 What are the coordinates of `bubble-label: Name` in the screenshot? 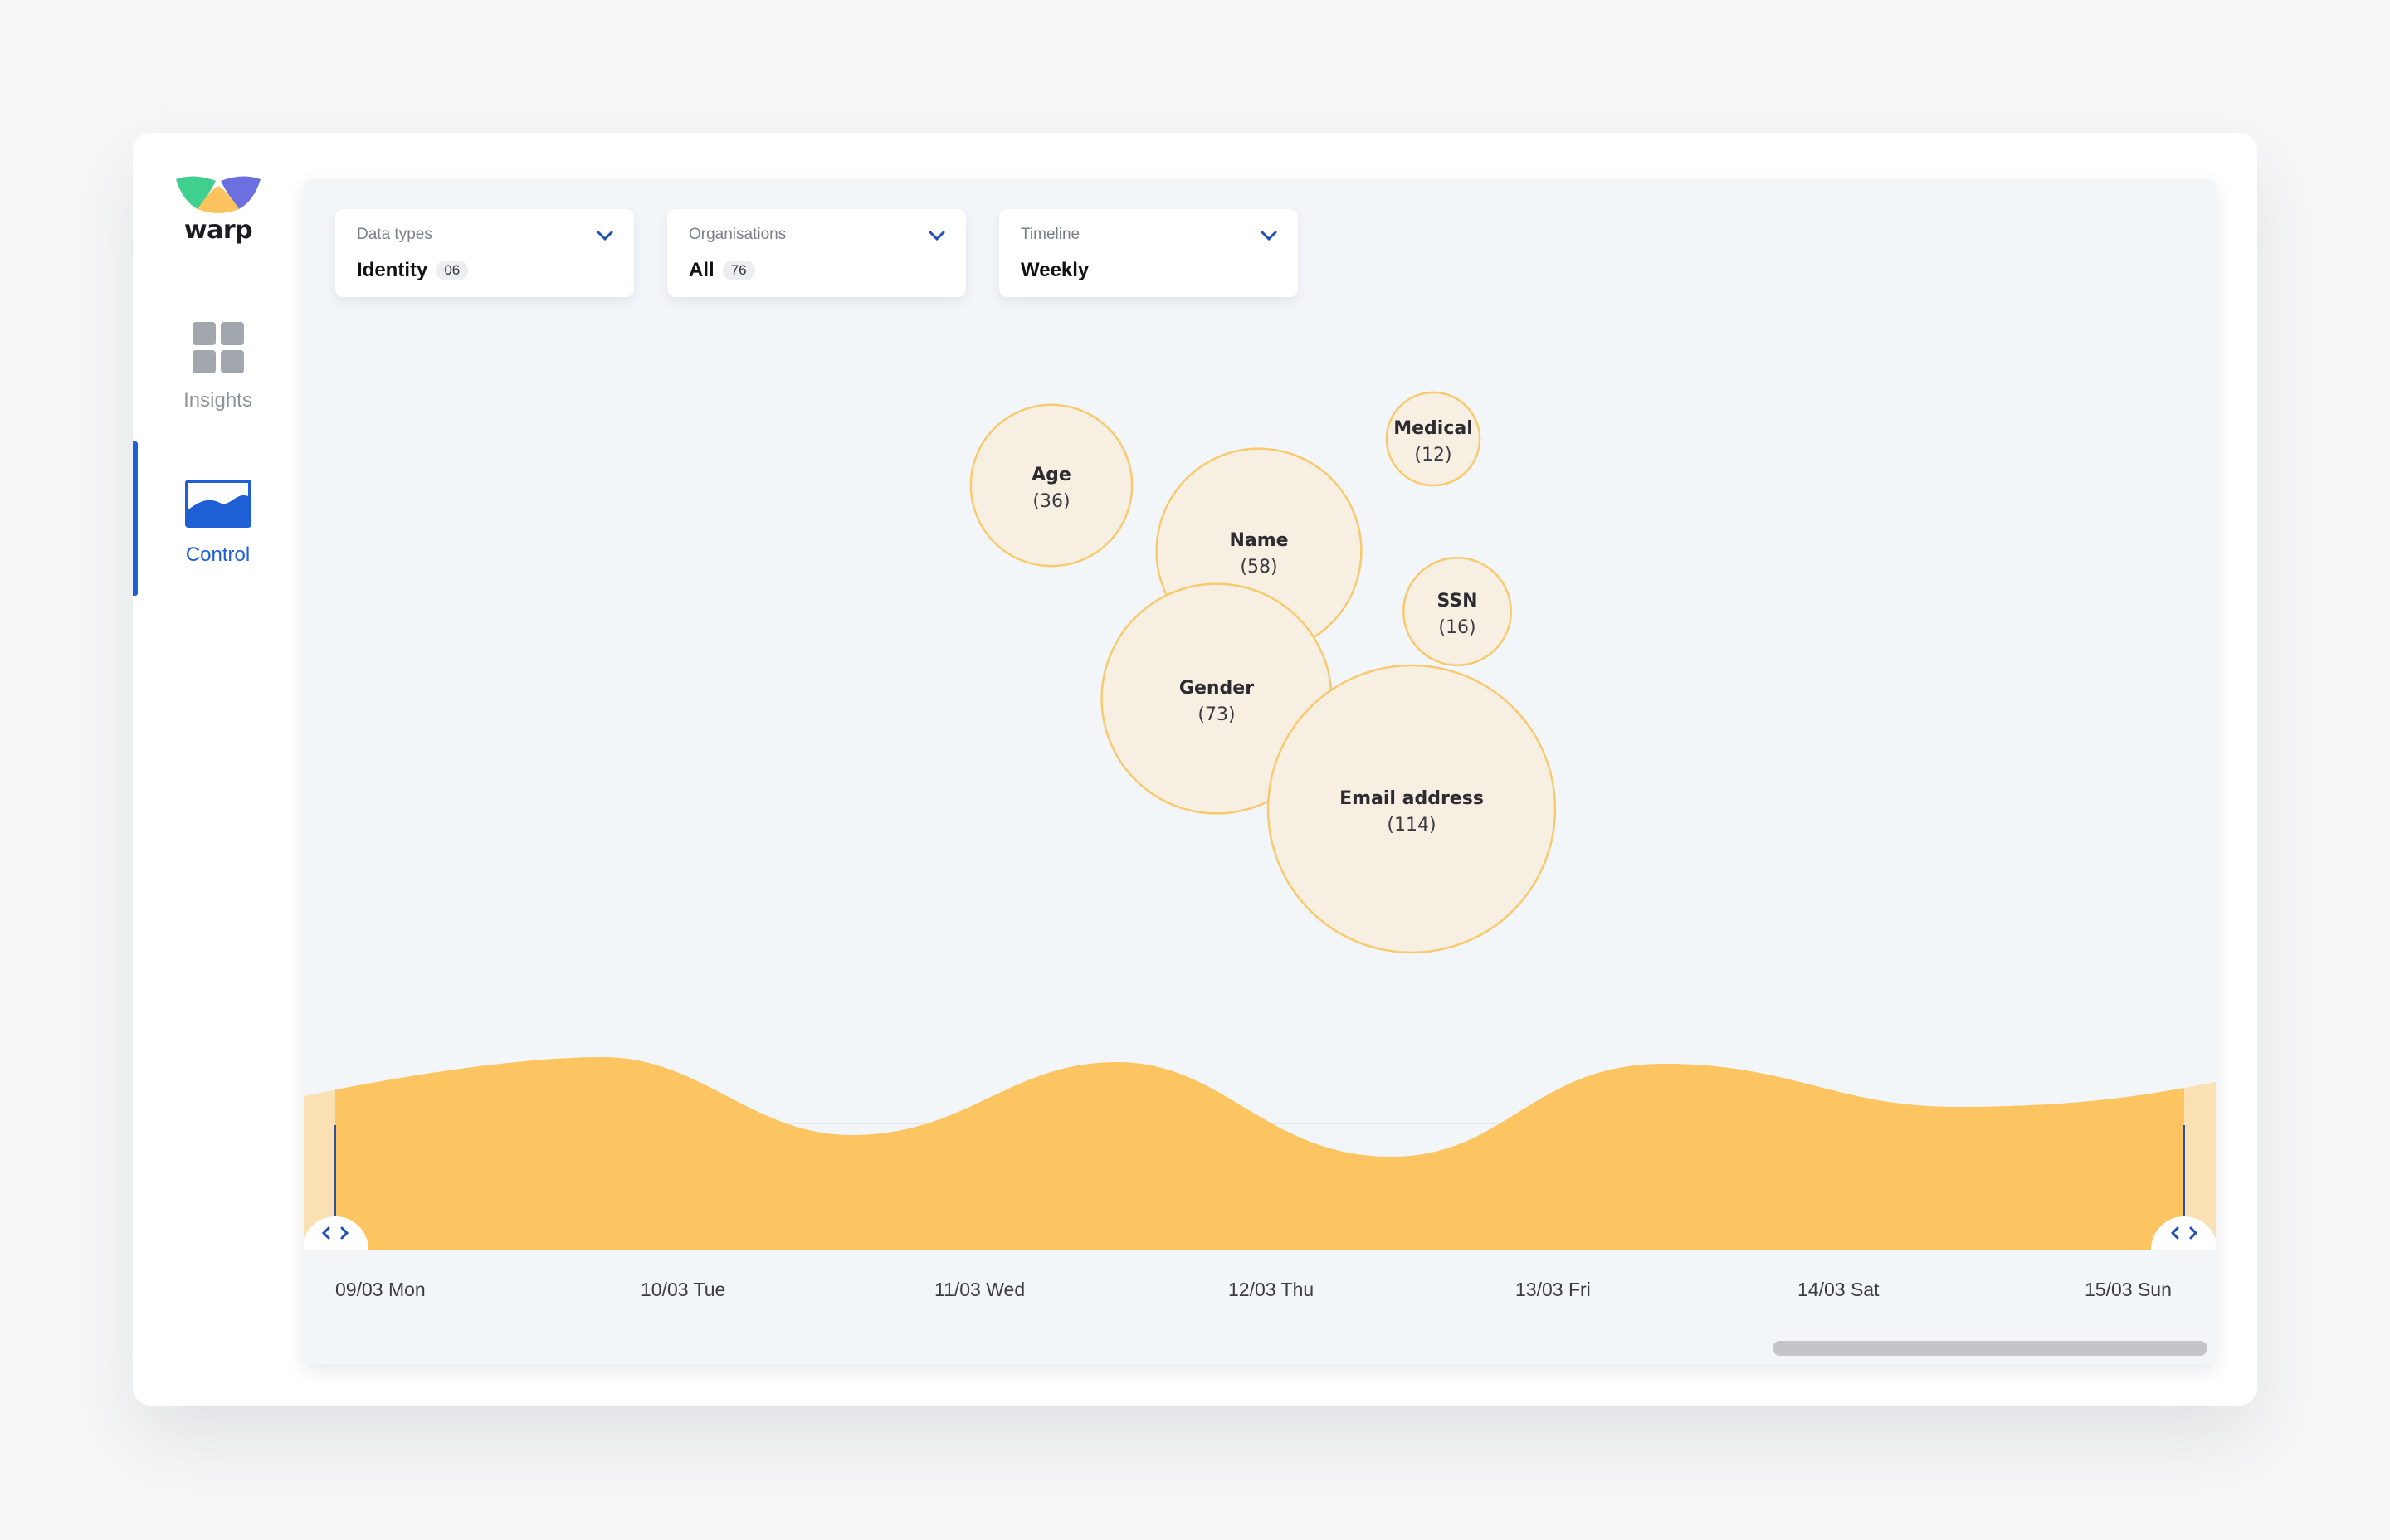 It's located at (1258, 540).